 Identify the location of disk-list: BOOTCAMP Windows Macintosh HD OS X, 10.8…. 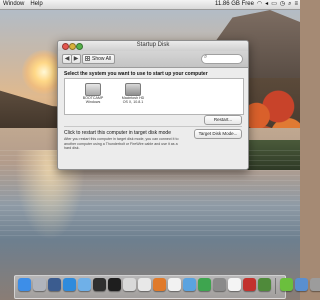
(154, 96).